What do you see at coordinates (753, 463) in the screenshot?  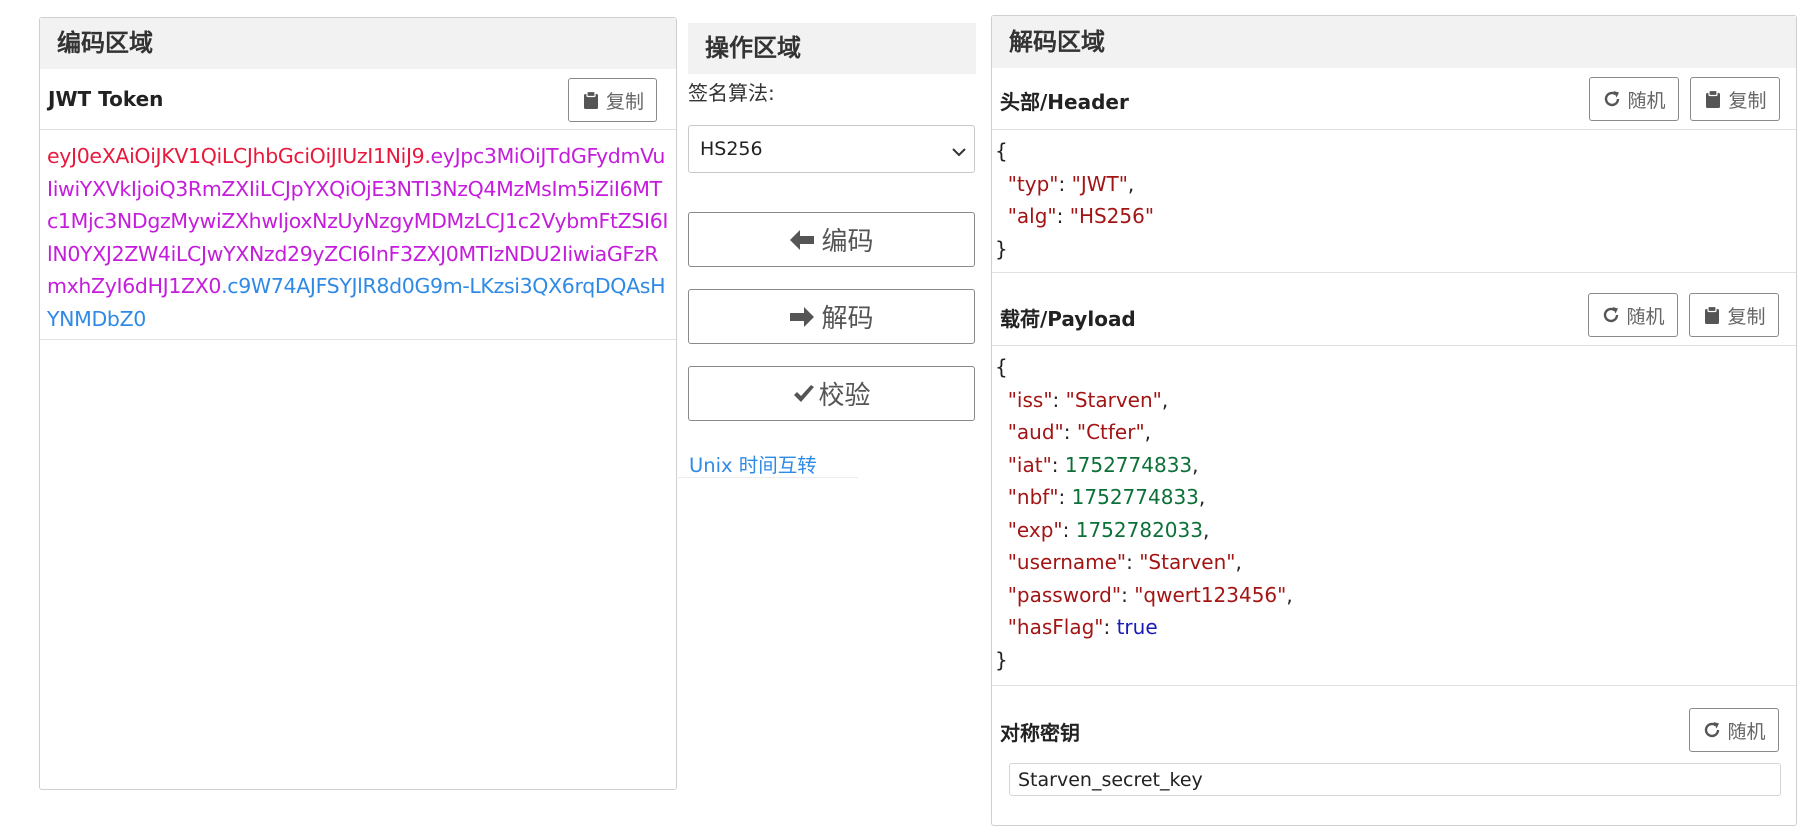 I see `unix-time-link: Unix 时间互转` at bounding box center [753, 463].